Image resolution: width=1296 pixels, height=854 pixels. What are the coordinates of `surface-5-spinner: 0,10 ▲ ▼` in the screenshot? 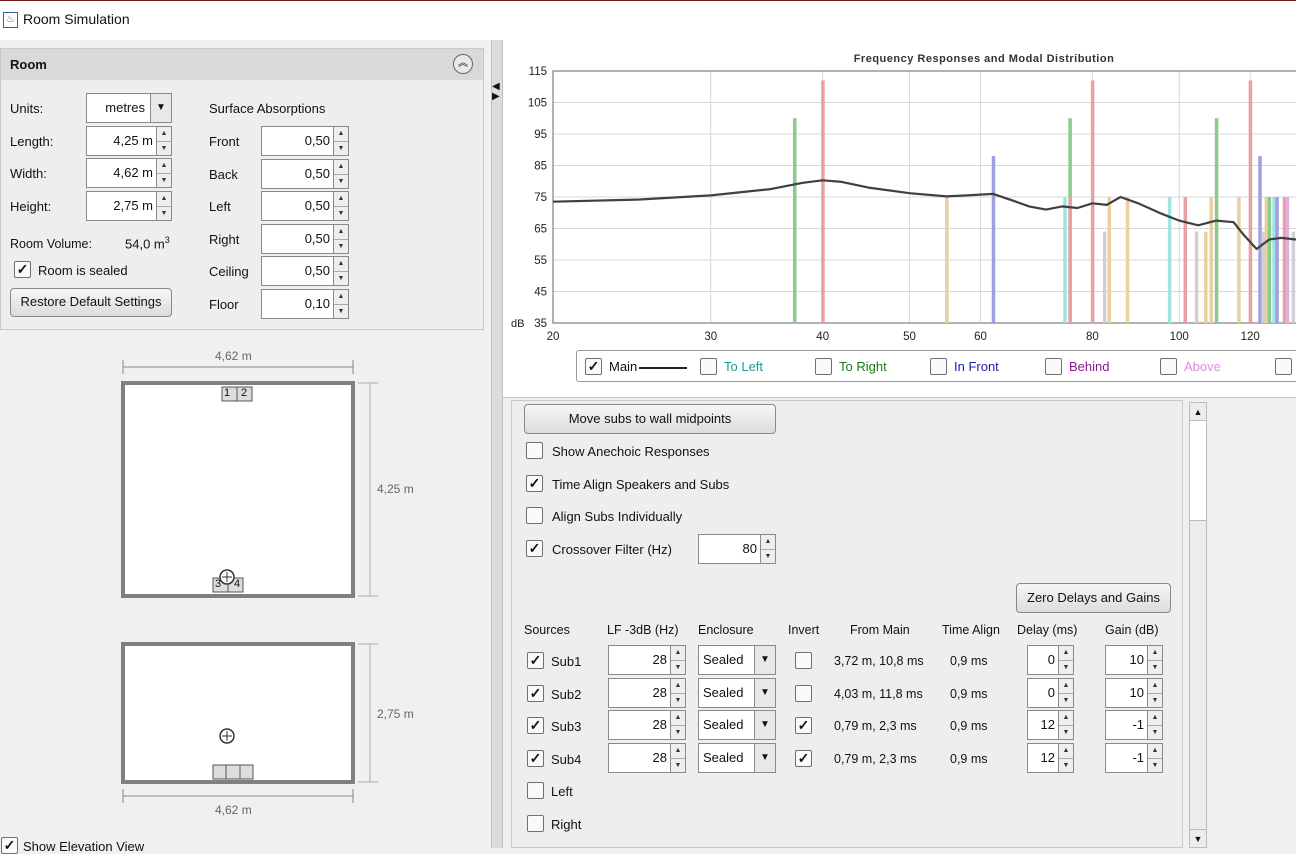 It's located at (305, 304).